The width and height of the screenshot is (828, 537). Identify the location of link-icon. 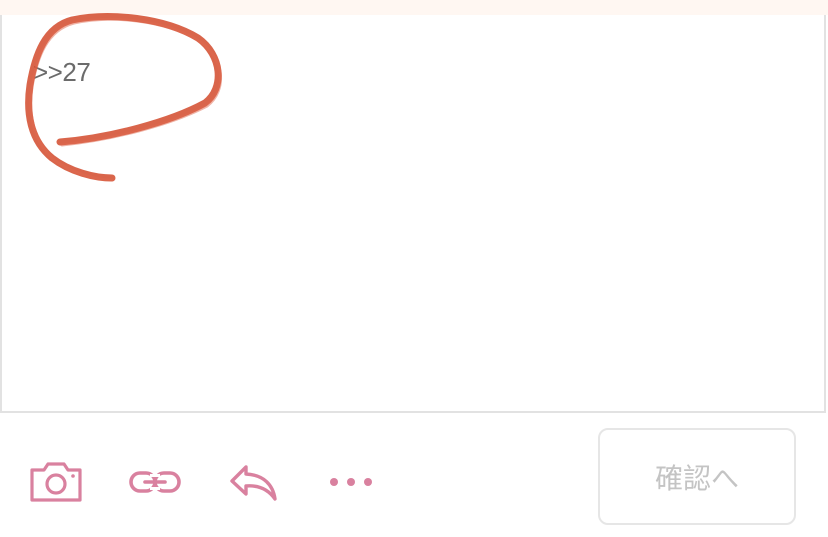
(155, 482).